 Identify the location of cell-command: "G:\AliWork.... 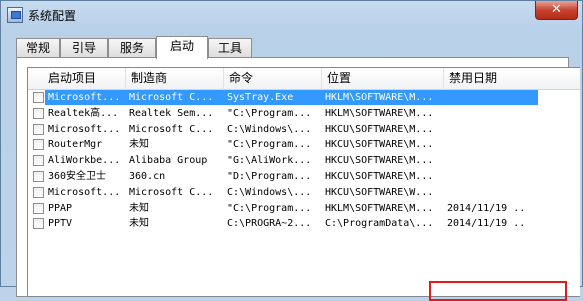
(269, 161).